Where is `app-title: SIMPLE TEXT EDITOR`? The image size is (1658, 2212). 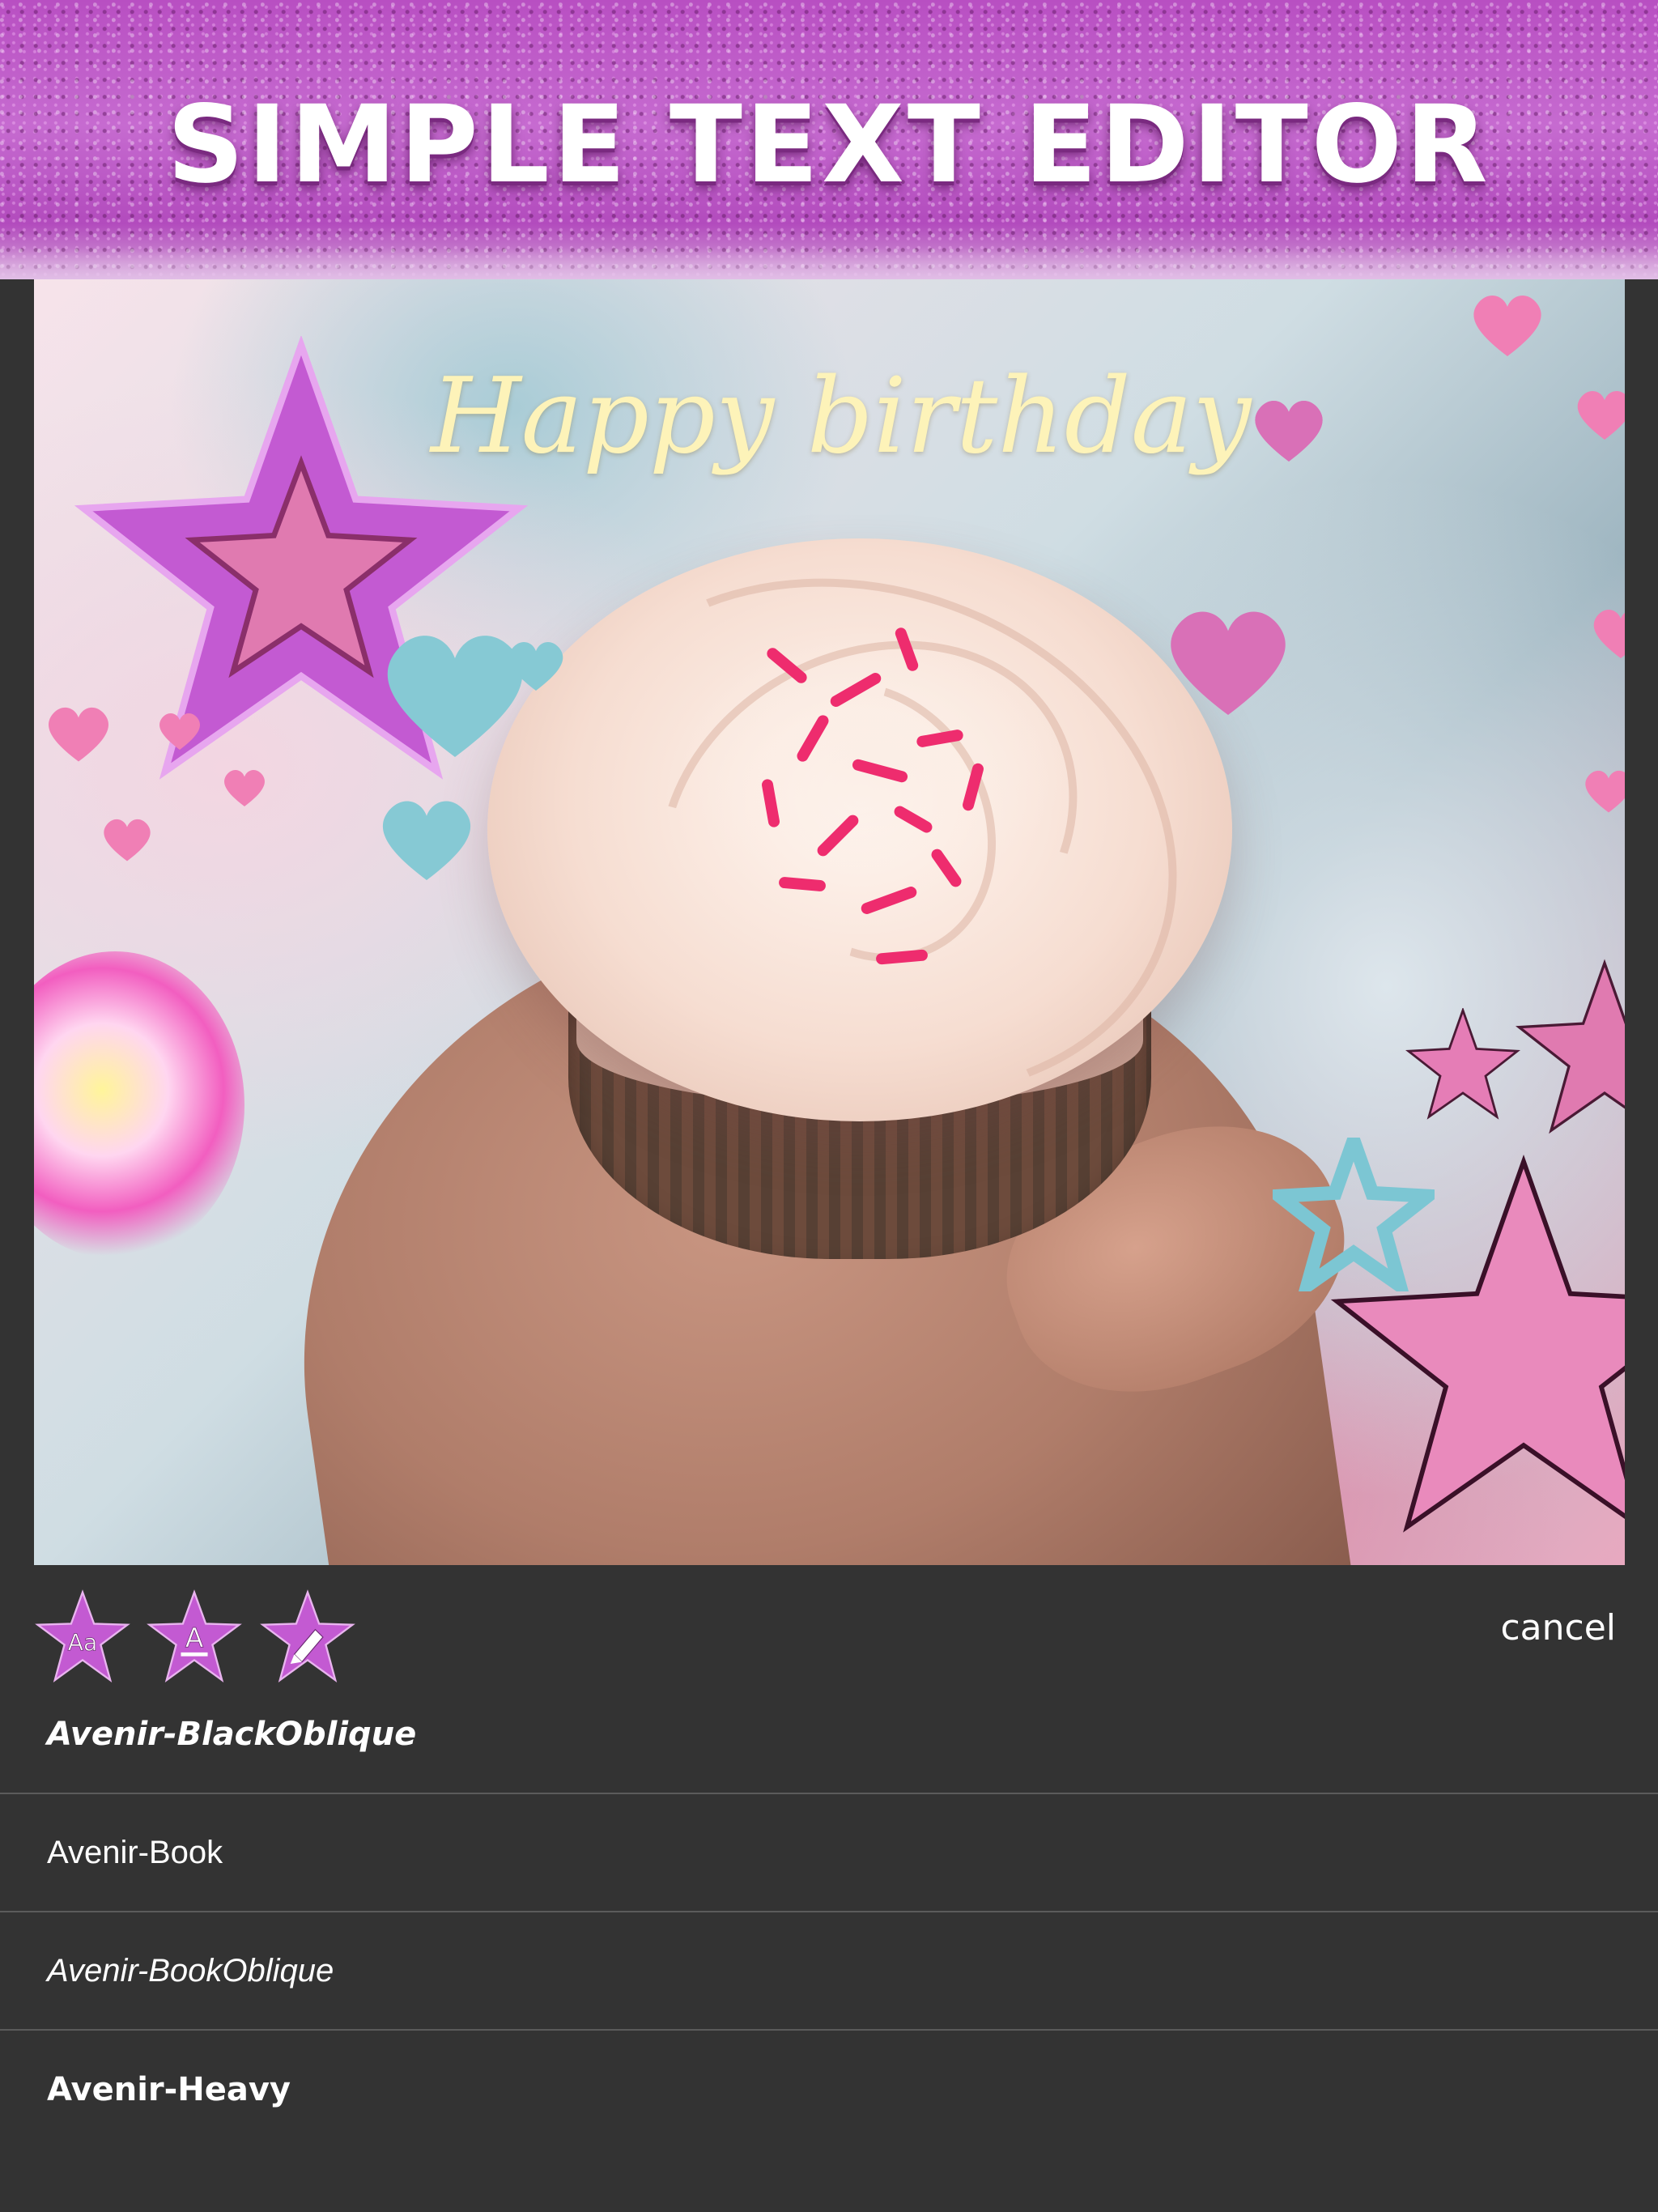
app-title: SIMPLE TEXT EDITOR is located at coordinates (829, 145).